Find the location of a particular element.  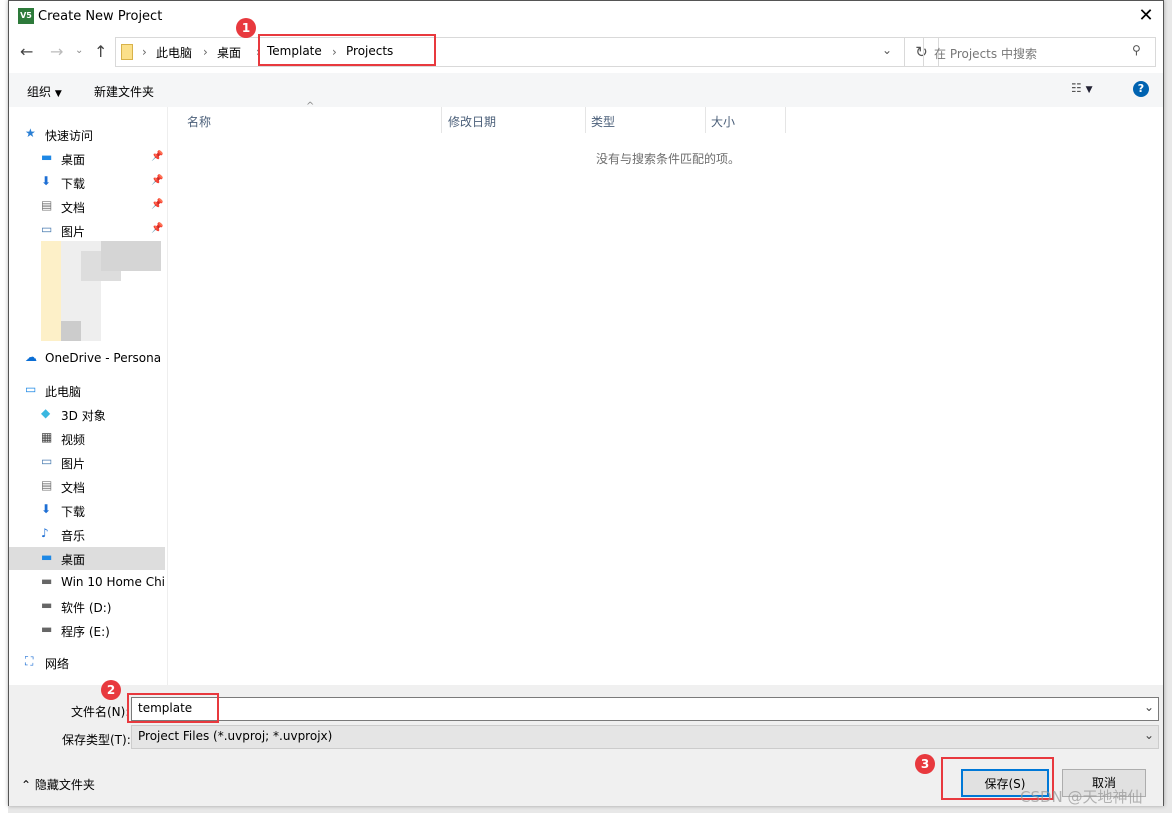

sidebar-item-label: OneDrive - Persona is located at coordinates (103, 358).